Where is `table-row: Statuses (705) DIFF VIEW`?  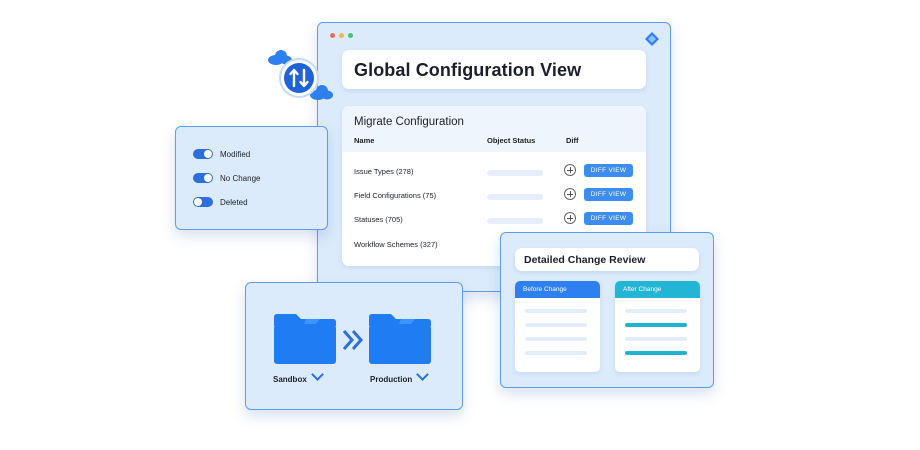 table-row: Statuses (705) DIFF VIEW is located at coordinates (494, 220).